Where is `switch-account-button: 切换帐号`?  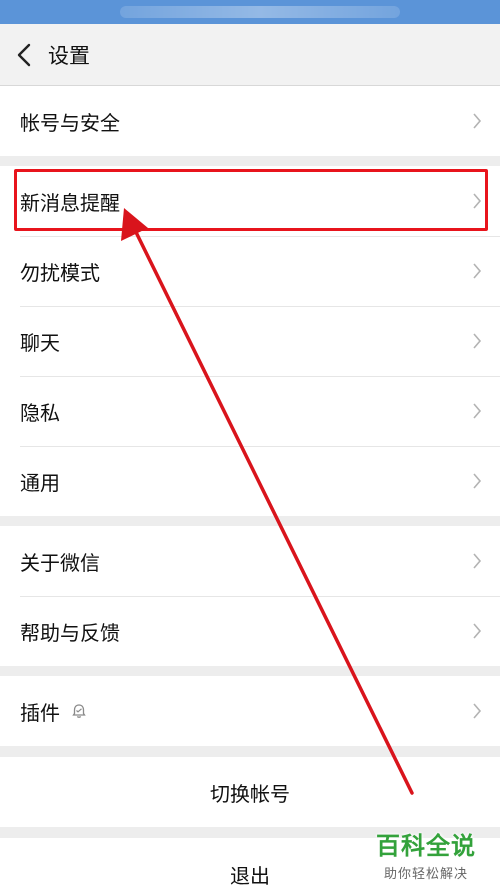
switch-account-button: 切换帐号 is located at coordinates (250, 792).